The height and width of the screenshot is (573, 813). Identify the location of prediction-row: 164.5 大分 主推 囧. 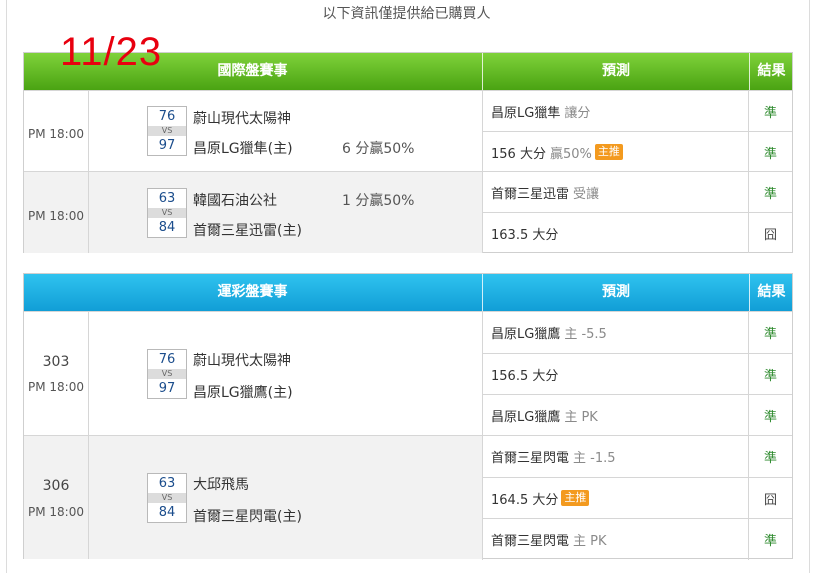
(637, 497).